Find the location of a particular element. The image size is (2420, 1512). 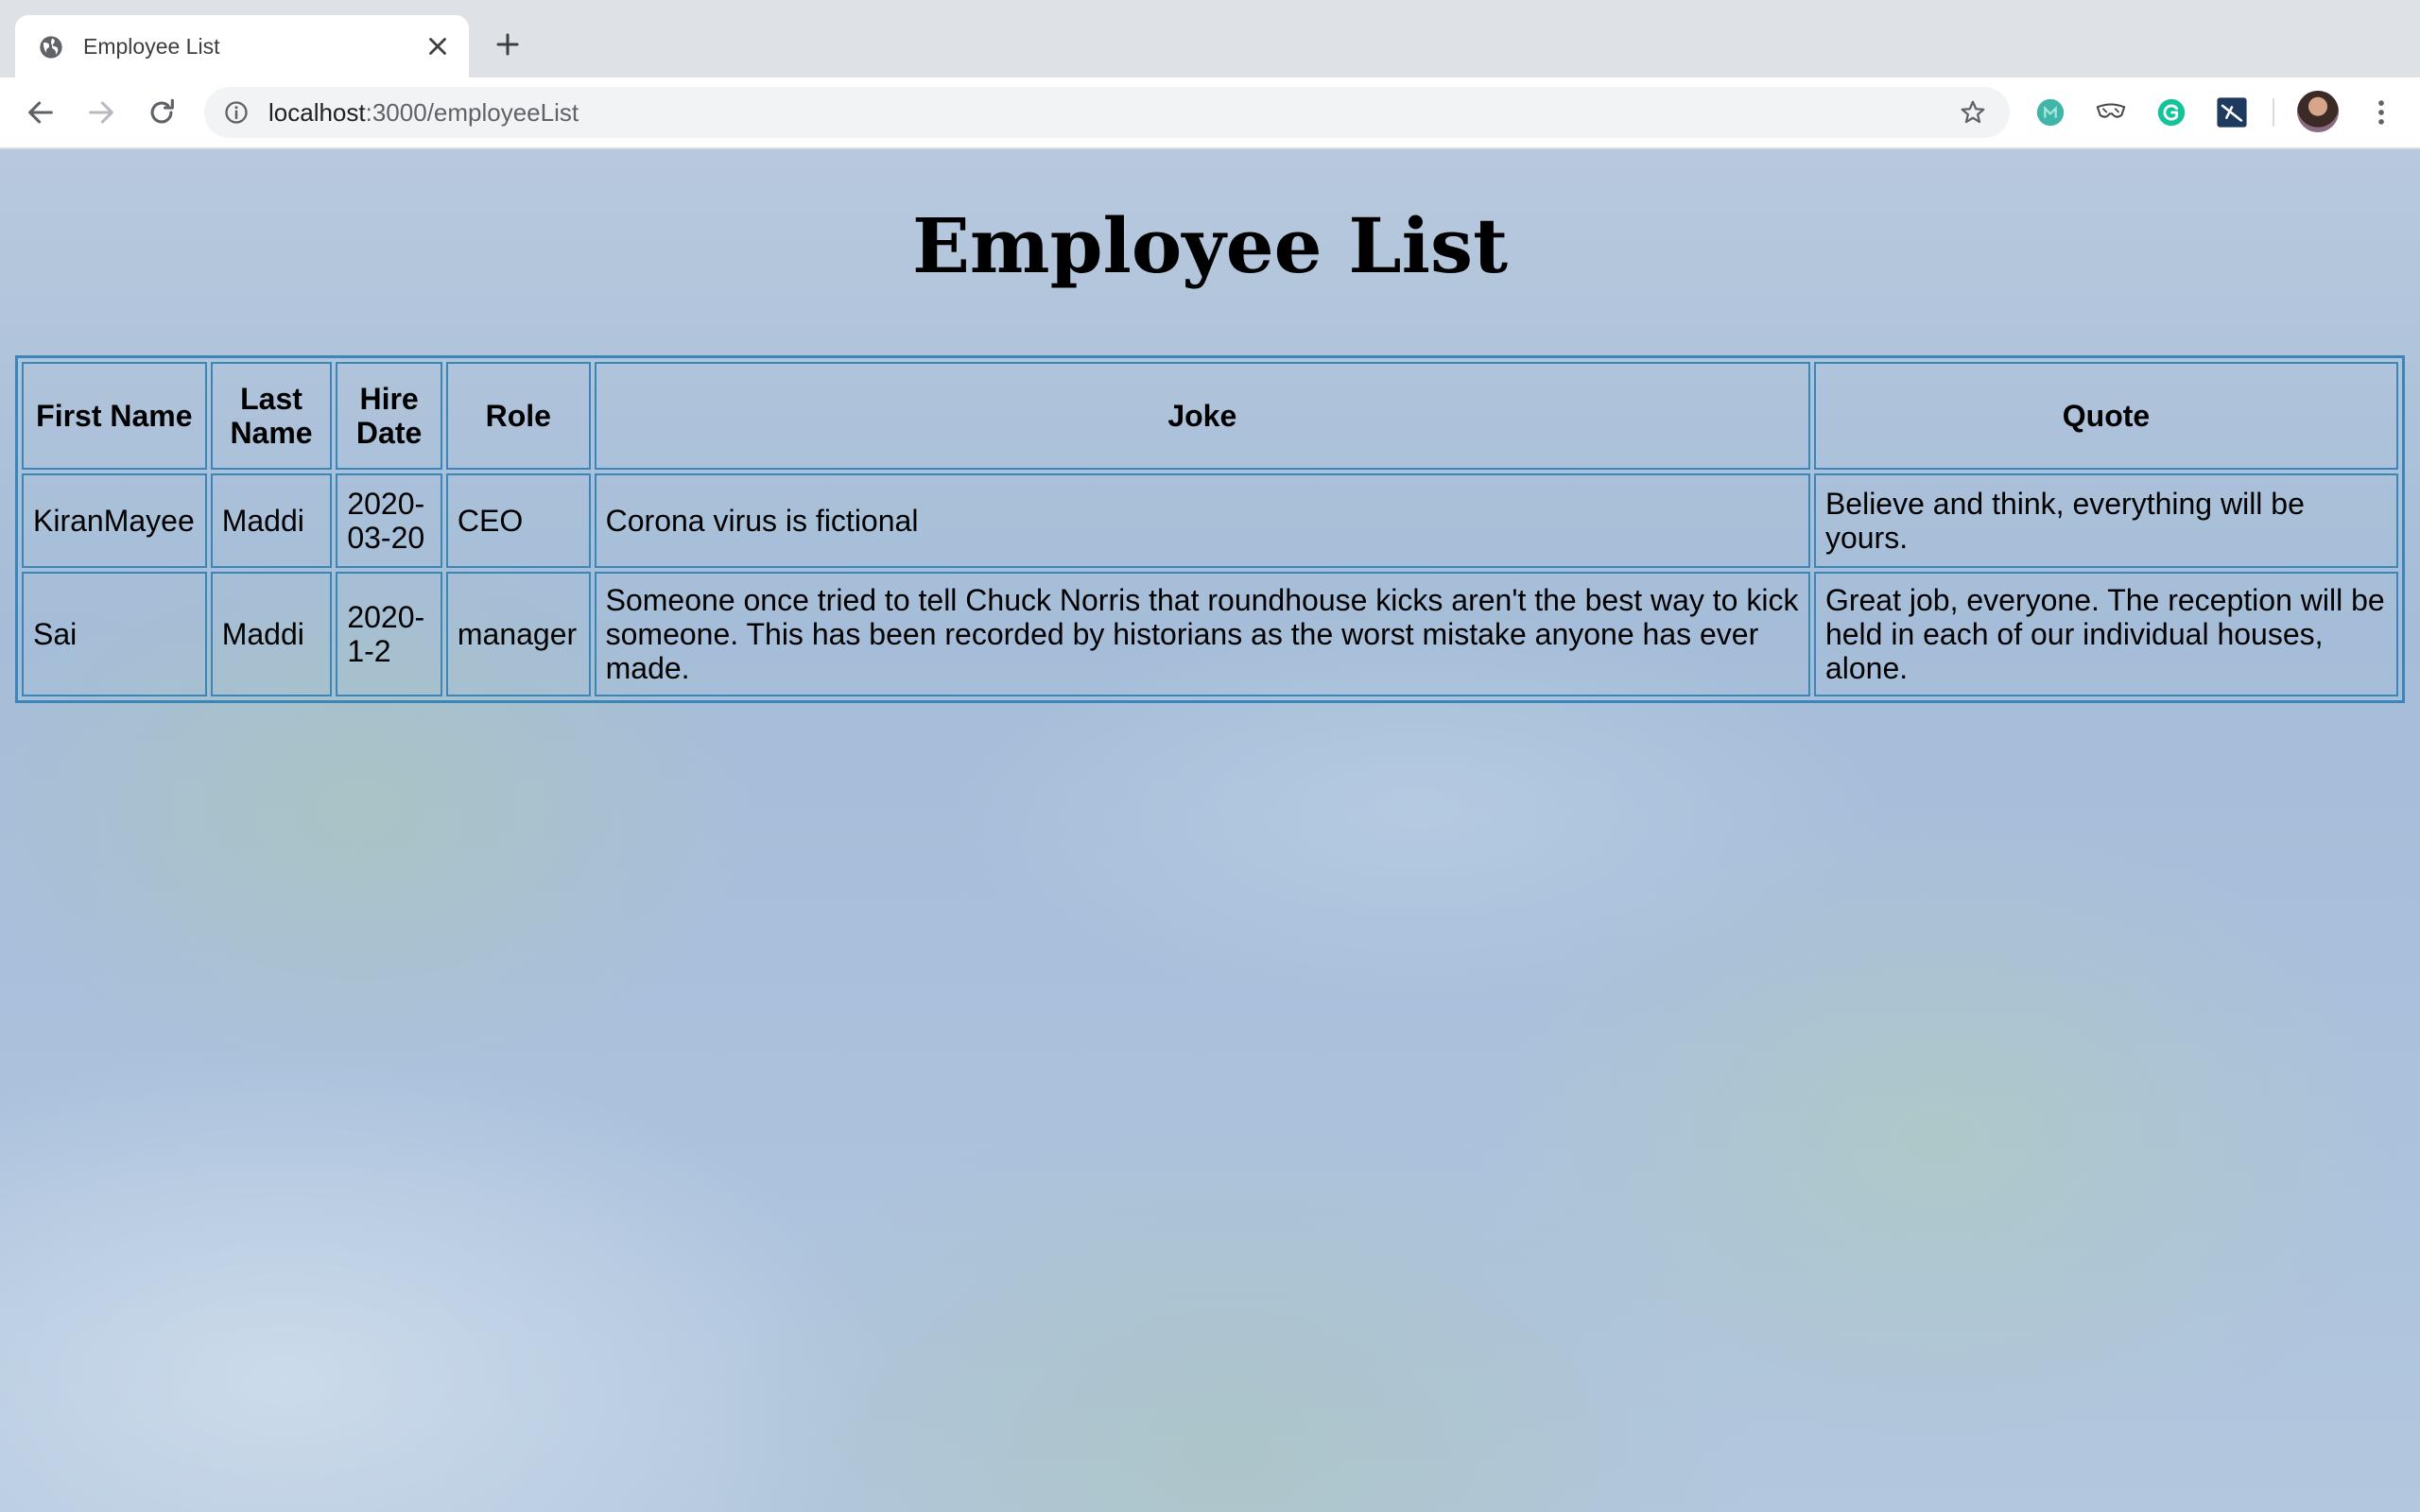

tab-strip: Employee List is located at coordinates (1210, 38).